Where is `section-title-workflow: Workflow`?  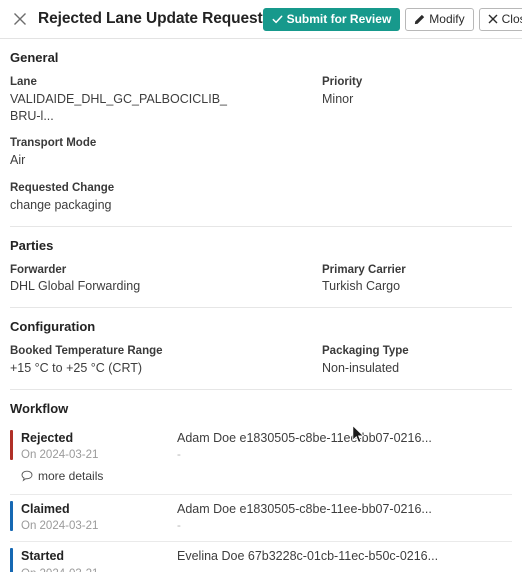
section-title-workflow: Workflow is located at coordinates (39, 408).